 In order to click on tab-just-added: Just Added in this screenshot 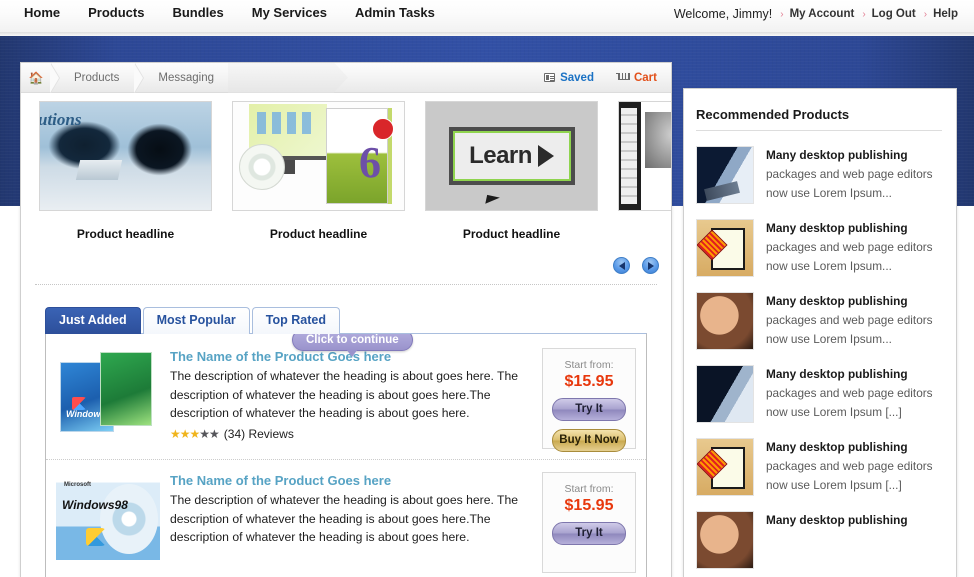, I will do `click(93, 320)`.